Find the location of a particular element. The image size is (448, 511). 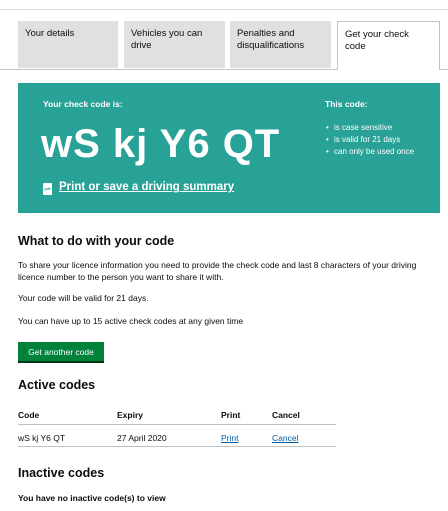

row-print-link: Print is located at coordinates (229, 438).